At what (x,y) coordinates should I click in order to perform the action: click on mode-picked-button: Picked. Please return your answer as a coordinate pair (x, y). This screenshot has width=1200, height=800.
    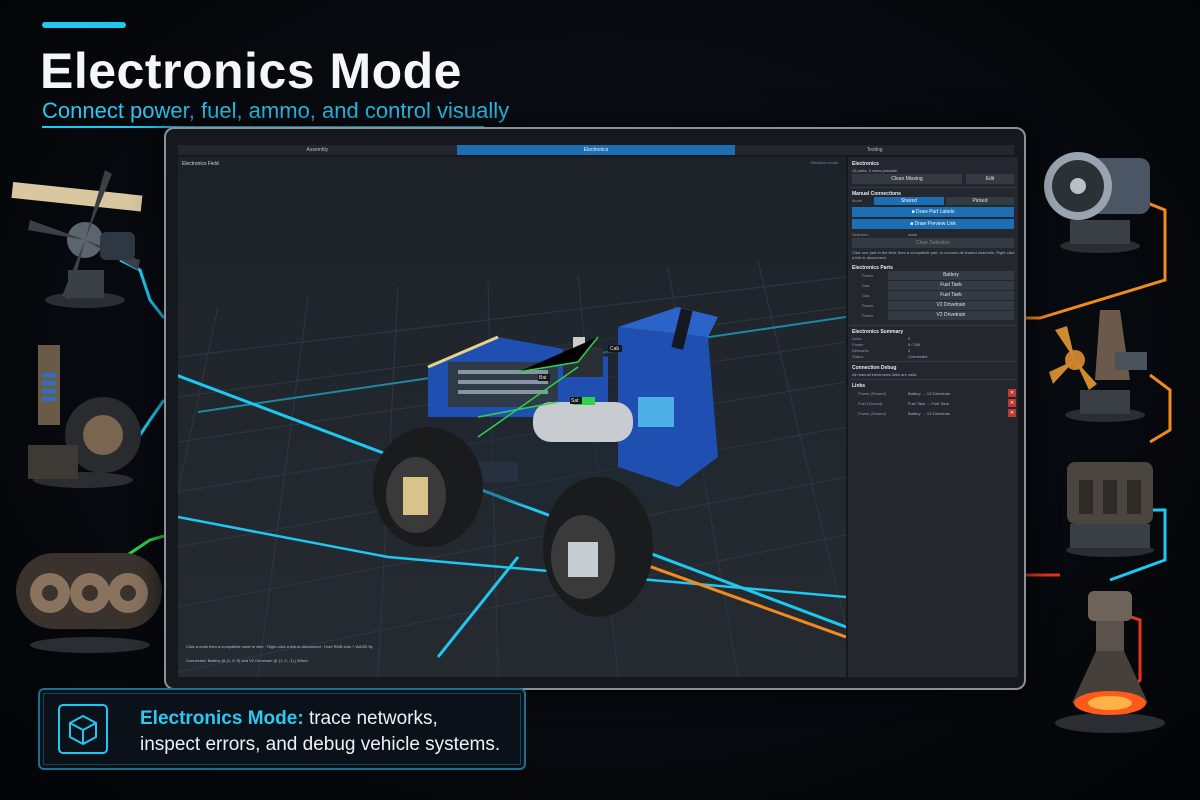
    Looking at the image, I should click on (980, 201).